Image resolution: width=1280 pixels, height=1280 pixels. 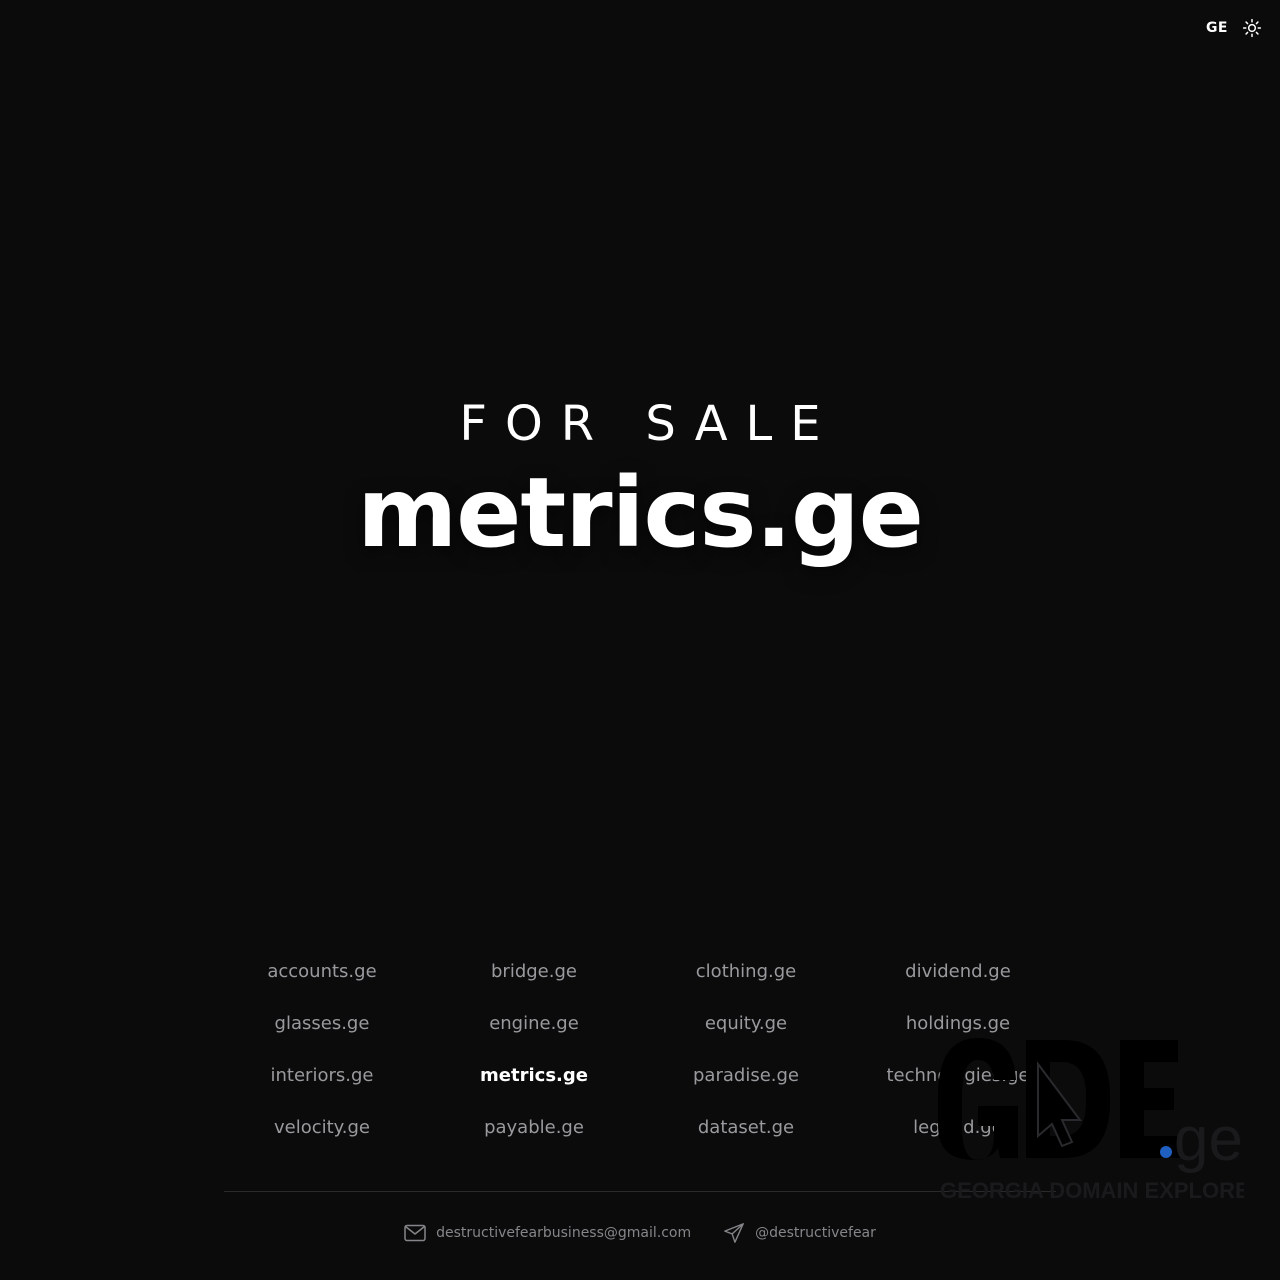 What do you see at coordinates (1208, 1139) in the screenshot?
I see `svg-text: ge` at bounding box center [1208, 1139].